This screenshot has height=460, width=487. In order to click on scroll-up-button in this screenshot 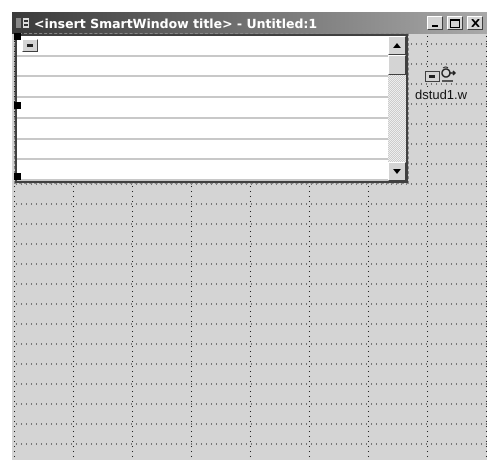, I will do `click(397, 45)`.